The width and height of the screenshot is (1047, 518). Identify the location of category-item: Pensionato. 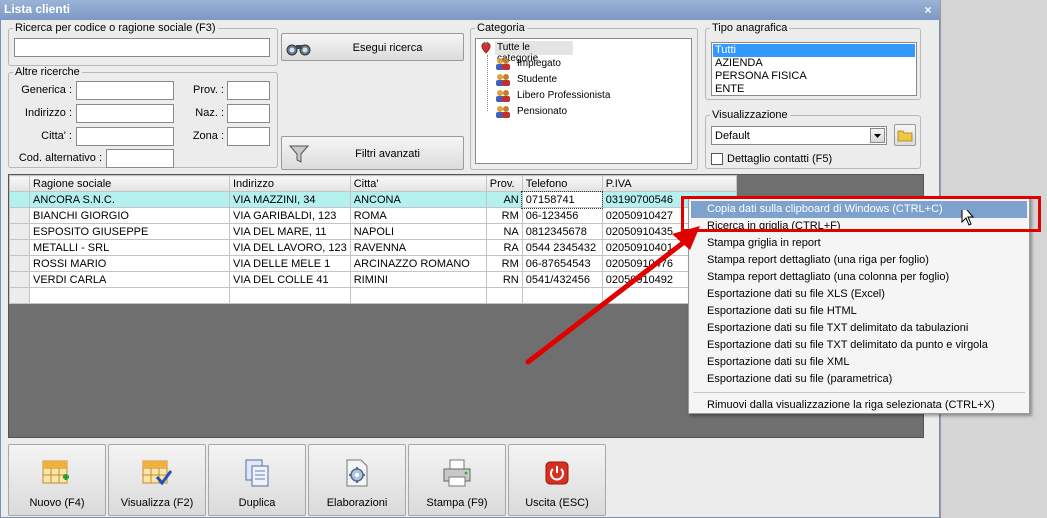
(542, 111).